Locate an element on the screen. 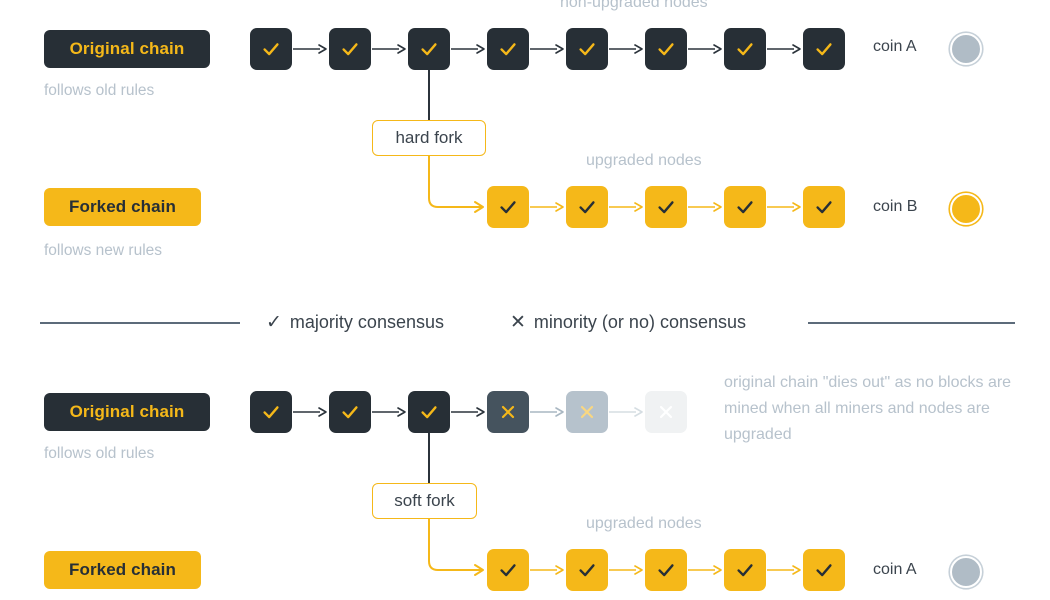 The height and width of the screenshot is (600, 1050). legend-majority-consensus: ✓ majority consensus is located at coordinates (355, 322).